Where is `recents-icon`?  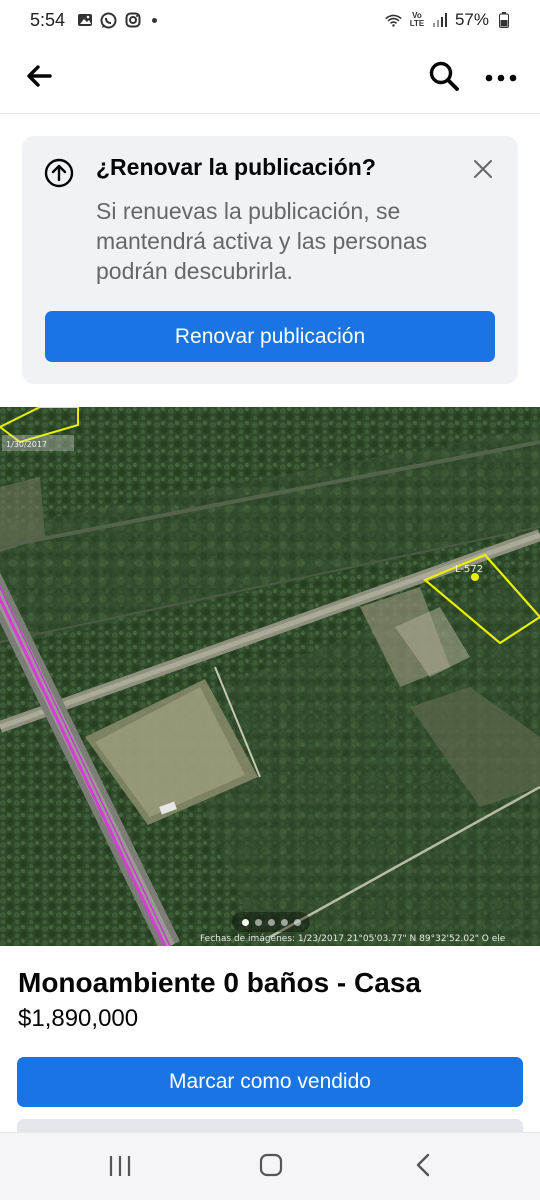
recents-icon is located at coordinates (120, 1168).